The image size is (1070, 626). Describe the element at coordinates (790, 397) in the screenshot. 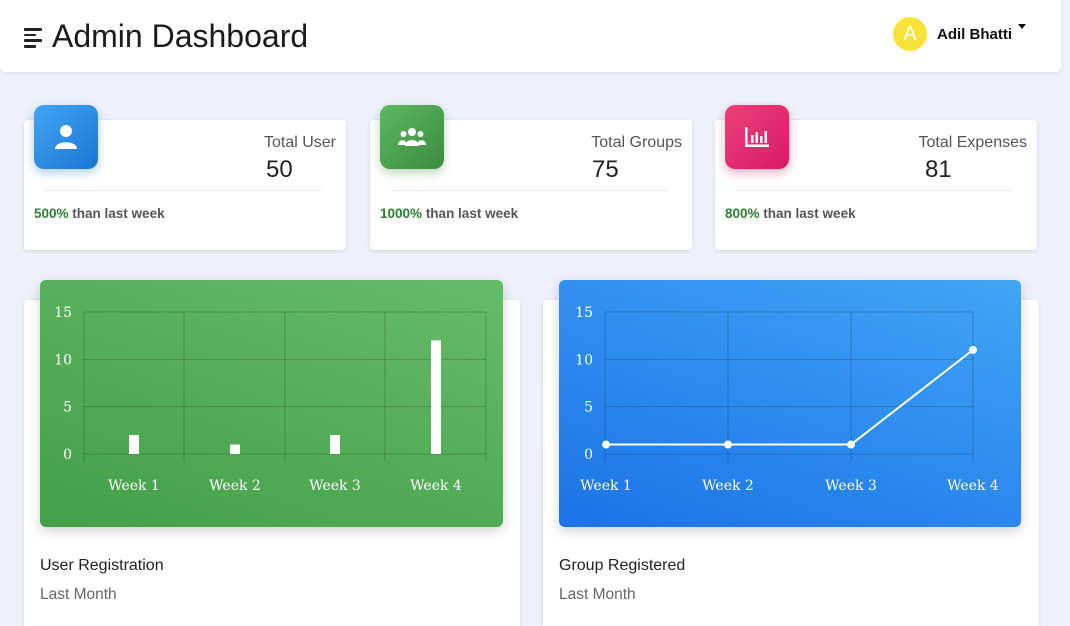

I see `series-line` at that location.